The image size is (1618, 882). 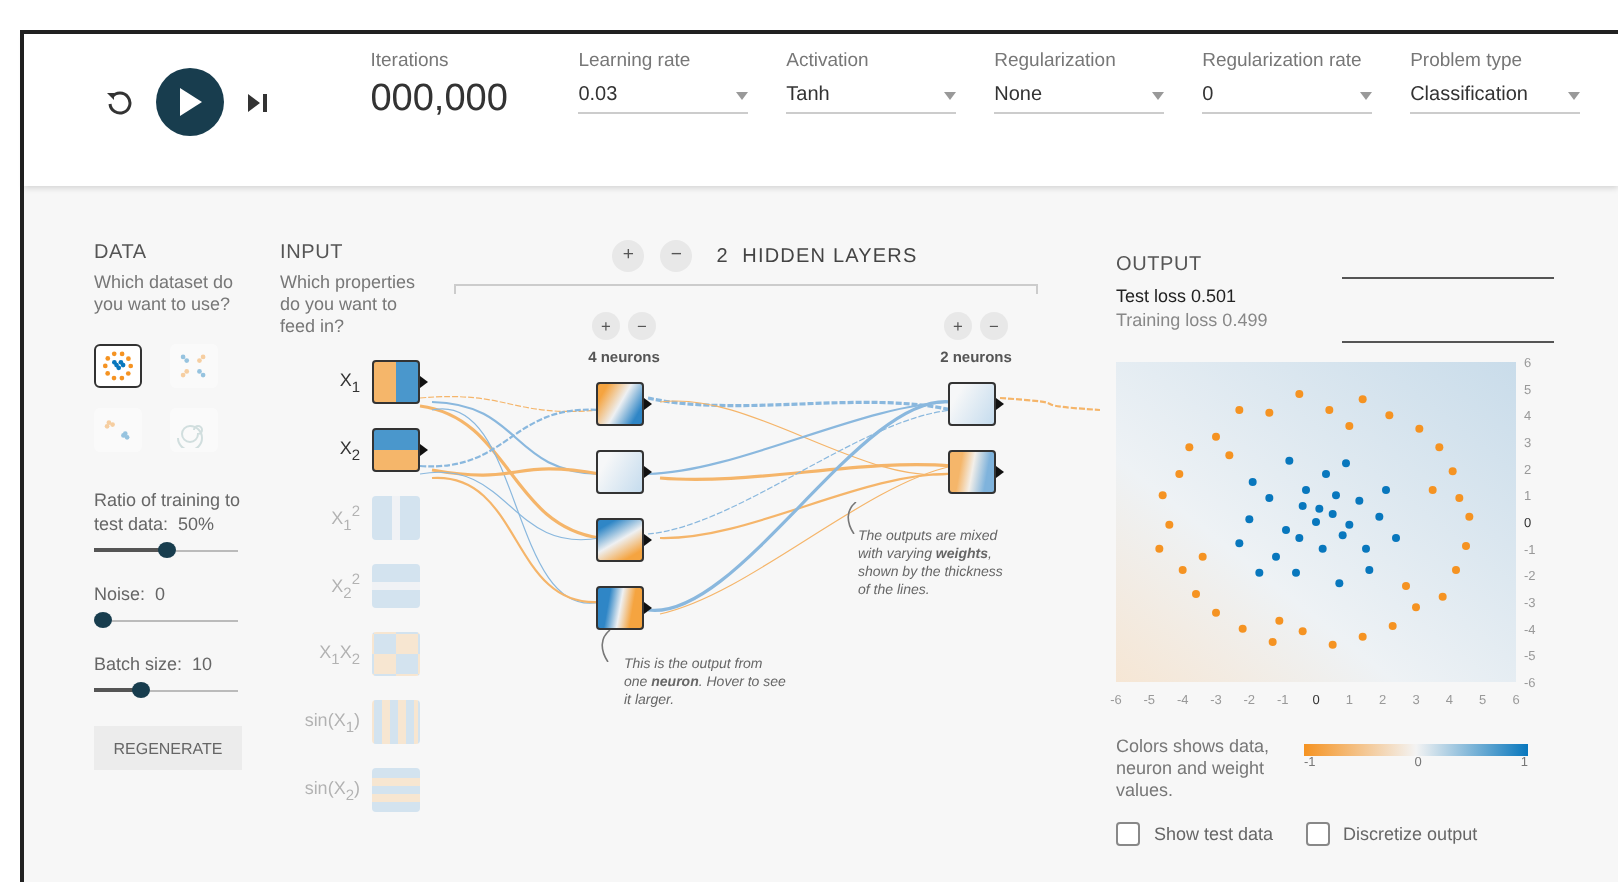 I want to click on training-loss: Training loss 0.499, so click(x=1192, y=320).